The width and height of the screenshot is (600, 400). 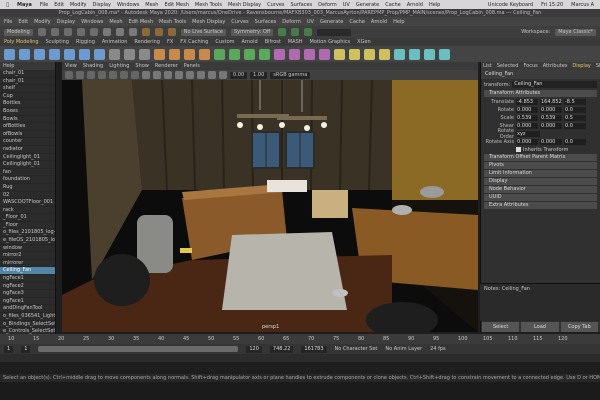 I want to click on outliner-item: radiator, so click(x=27, y=150).